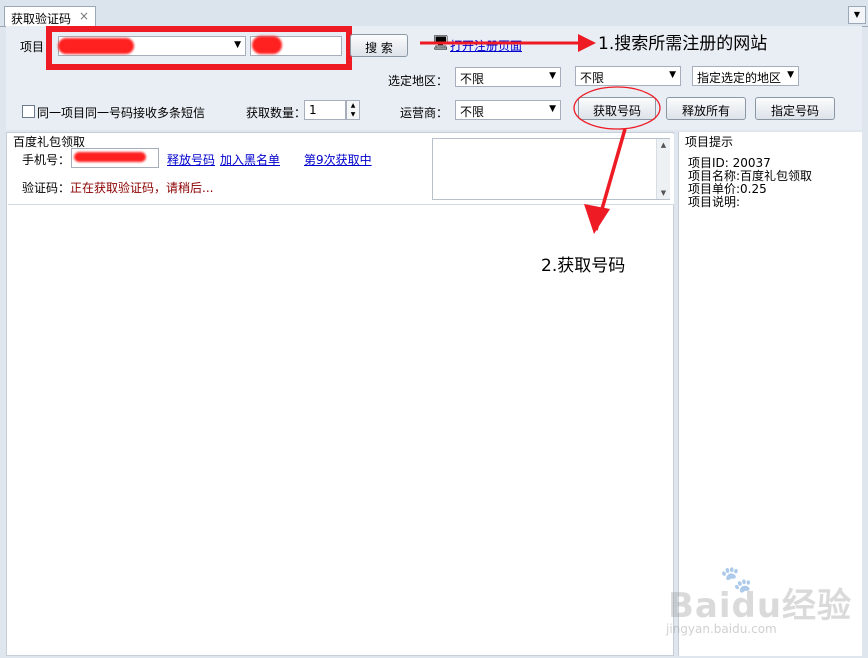 Image resolution: width=868 pixels, height=658 pixels. What do you see at coordinates (508, 77) in the screenshot?
I see `region-province-select: 不限 ▼` at bounding box center [508, 77].